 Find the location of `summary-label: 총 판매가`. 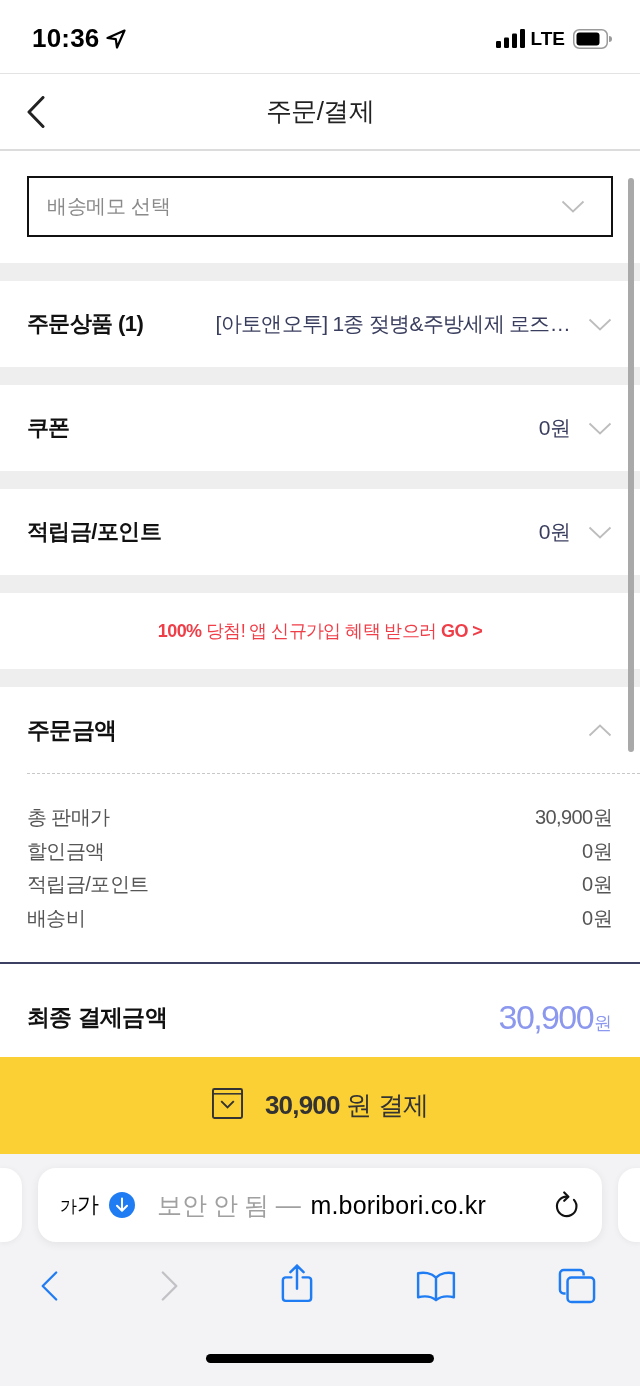

summary-label: 총 판매가 is located at coordinates (68, 818).